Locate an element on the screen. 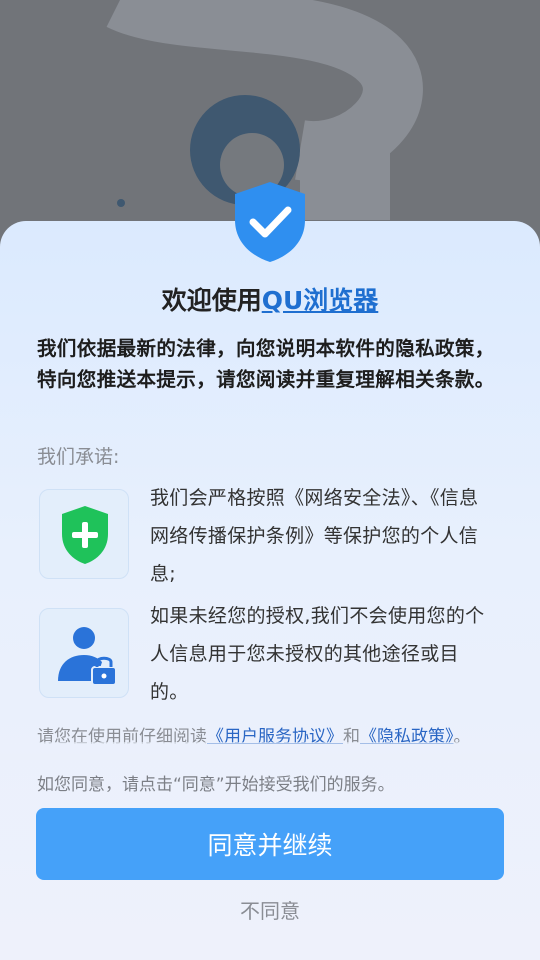  item-icon-box-privacy is located at coordinates (84, 653).